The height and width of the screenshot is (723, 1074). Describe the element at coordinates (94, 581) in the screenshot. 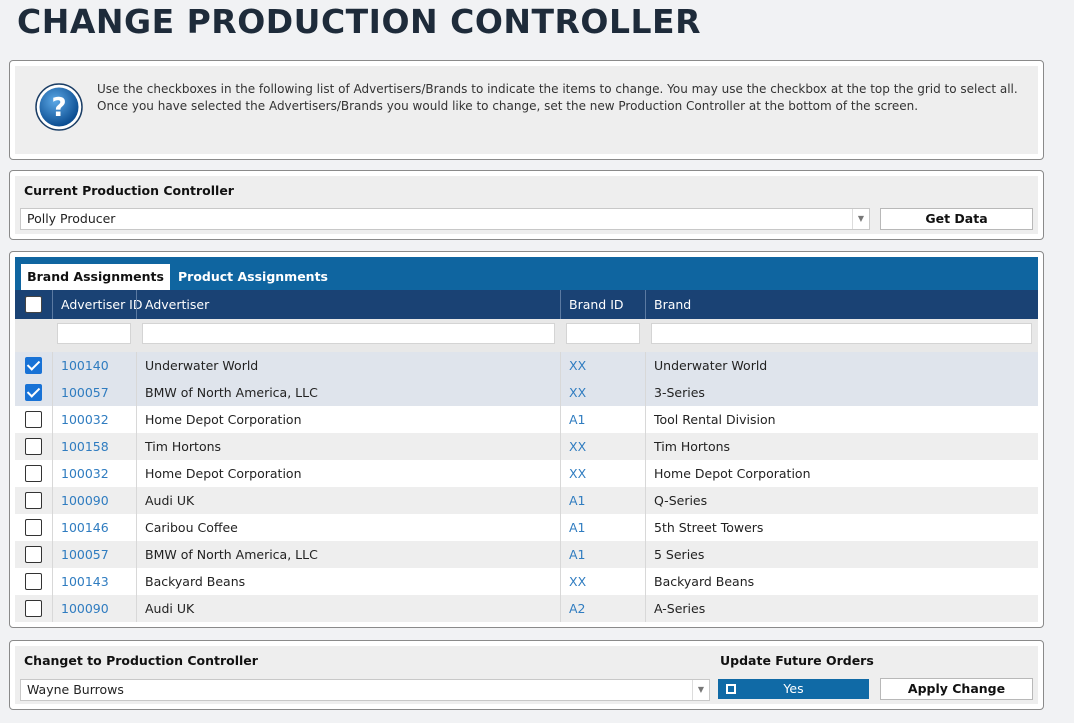

I see `advertiser-id-cell: 100143` at that location.